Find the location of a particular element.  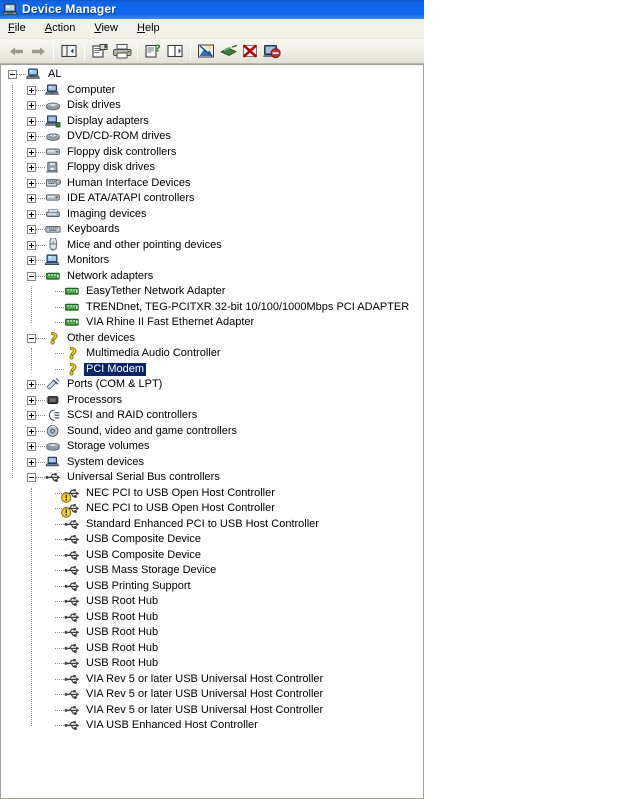

tree-item: Floppy disk controllers is located at coordinates (212, 153).